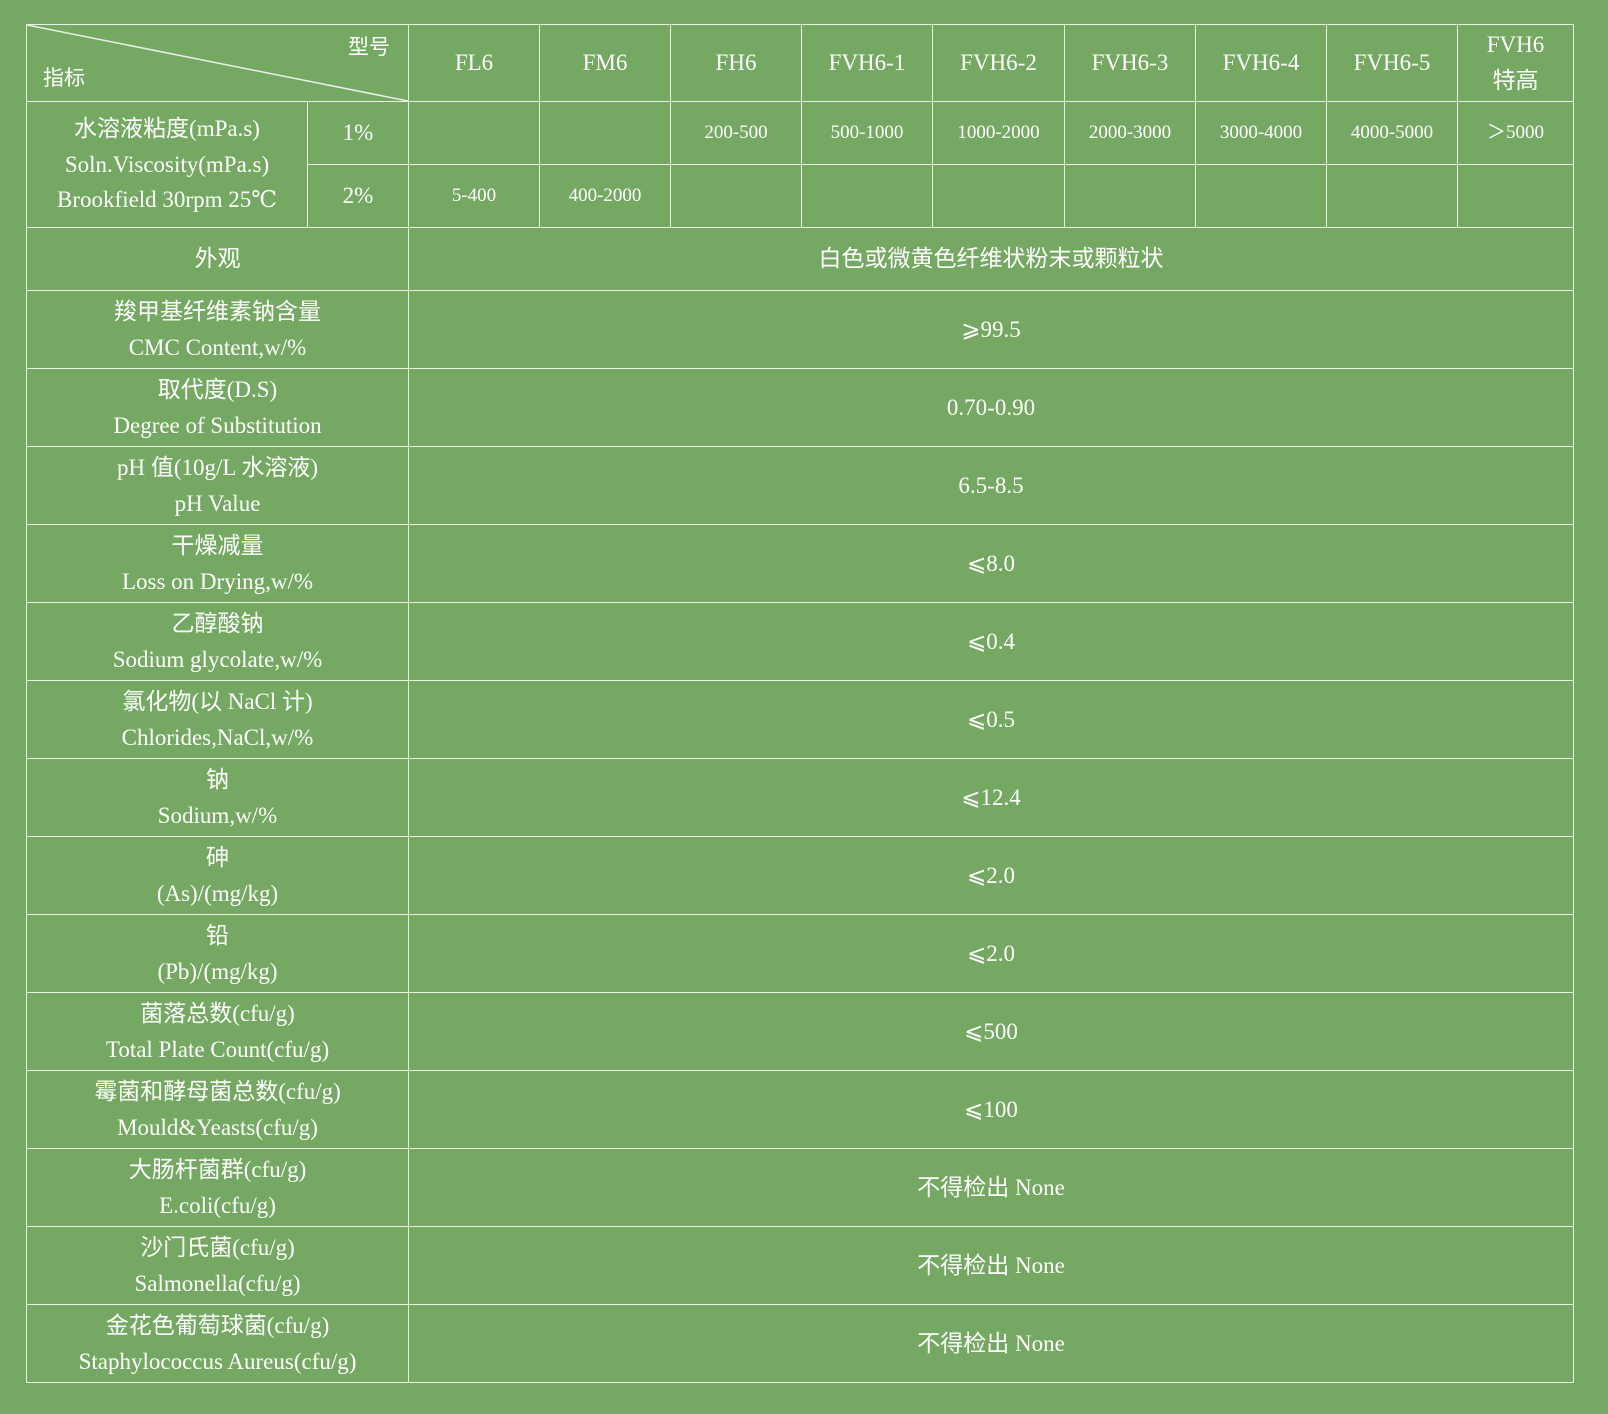  I want to click on spec-row: 取代度(D.S) Degree of Substitution 0.70-0.90, so click(800, 407).